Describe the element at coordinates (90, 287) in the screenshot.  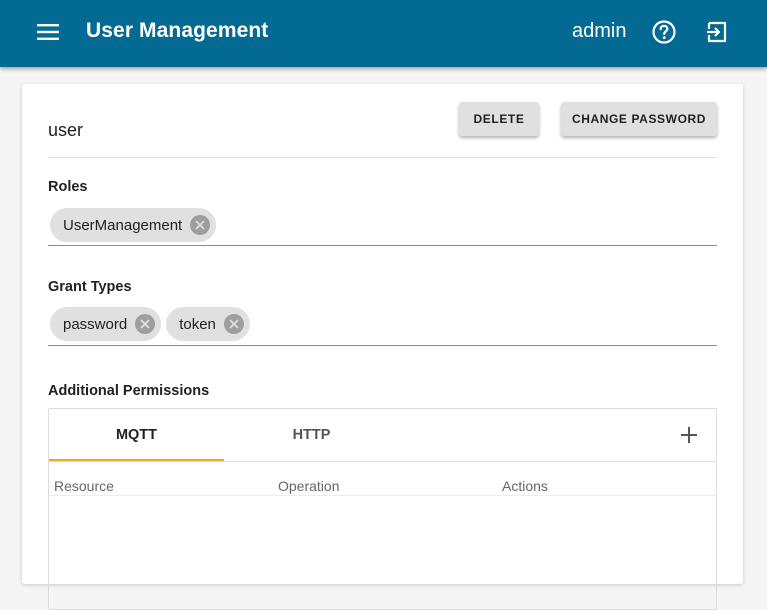
I see `grant-types-label: Grant Types` at that location.